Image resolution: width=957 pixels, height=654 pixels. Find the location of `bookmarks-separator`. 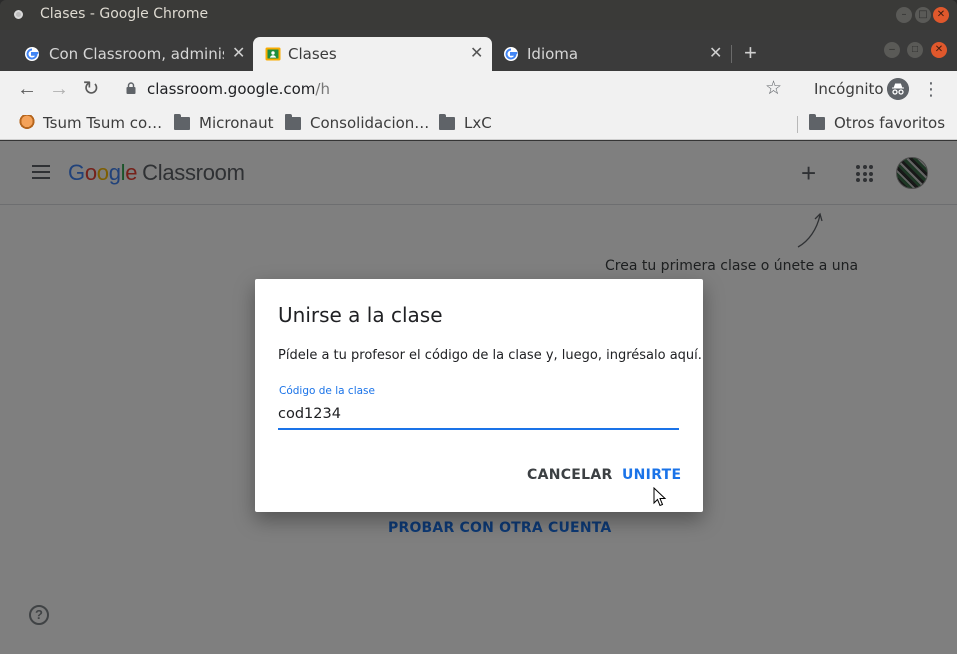

bookmarks-separator is located at coordinates (797, 124).